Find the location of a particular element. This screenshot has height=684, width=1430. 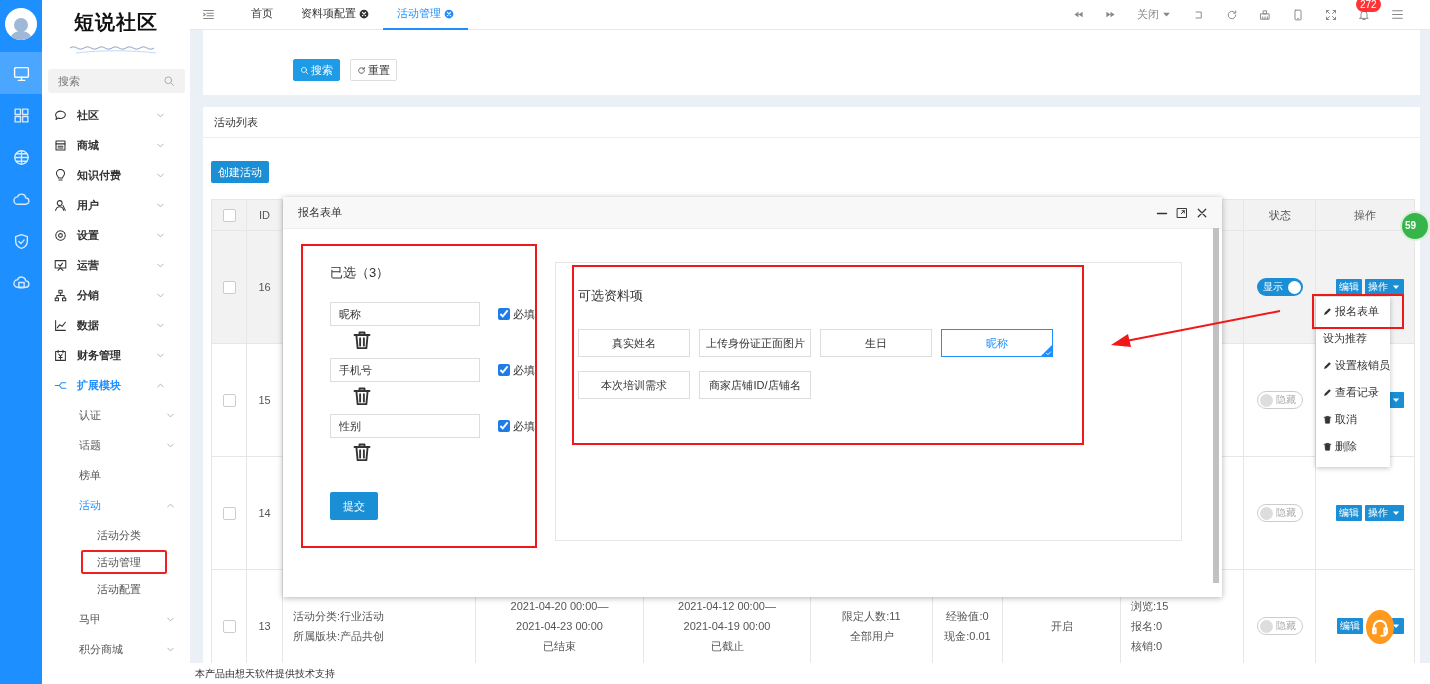

printer-icon is located at coordinates (1265, 14).